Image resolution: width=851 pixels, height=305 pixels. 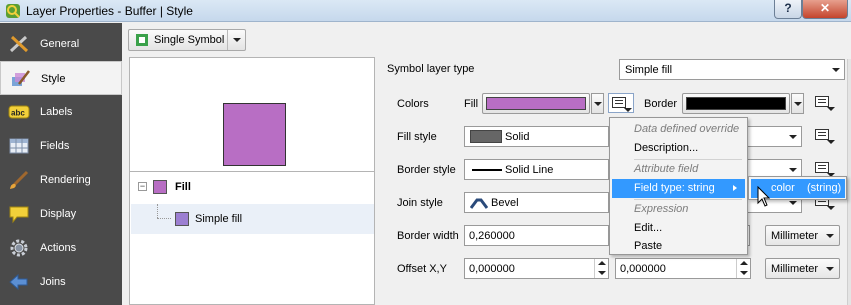 What do you see at coordinates (486, 136) in the screenshot?
I see `fill-style-sample` at bounding box center [486, 136].